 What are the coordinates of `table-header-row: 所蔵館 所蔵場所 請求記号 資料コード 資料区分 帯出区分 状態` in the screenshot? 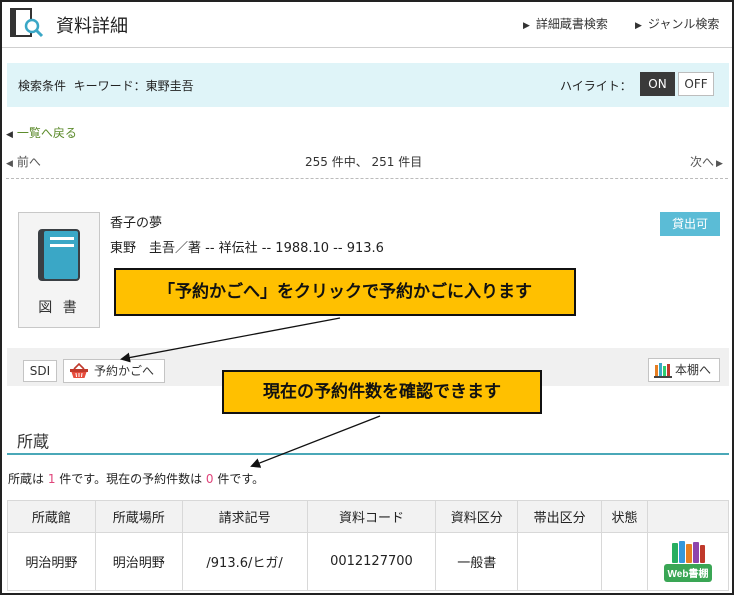 It's located at (368, 516).